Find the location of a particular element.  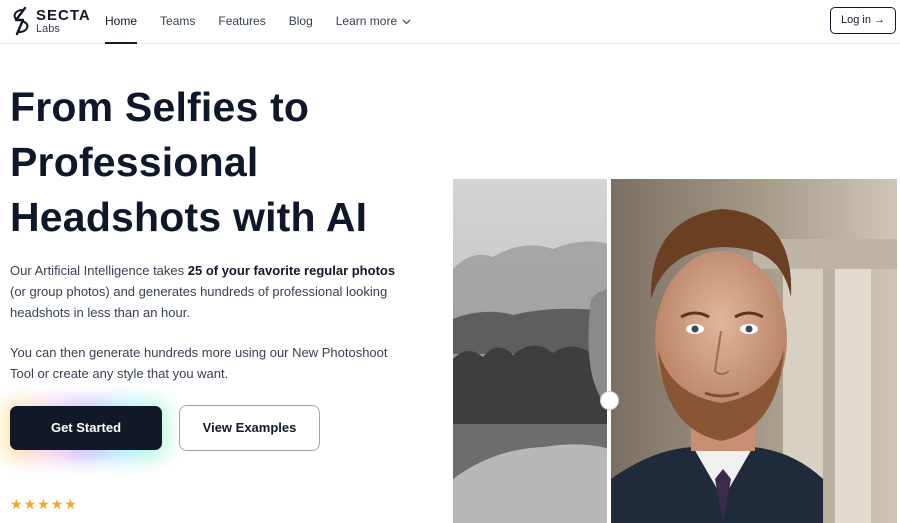

secta-logo-icon is located at coordinates (21, 21).